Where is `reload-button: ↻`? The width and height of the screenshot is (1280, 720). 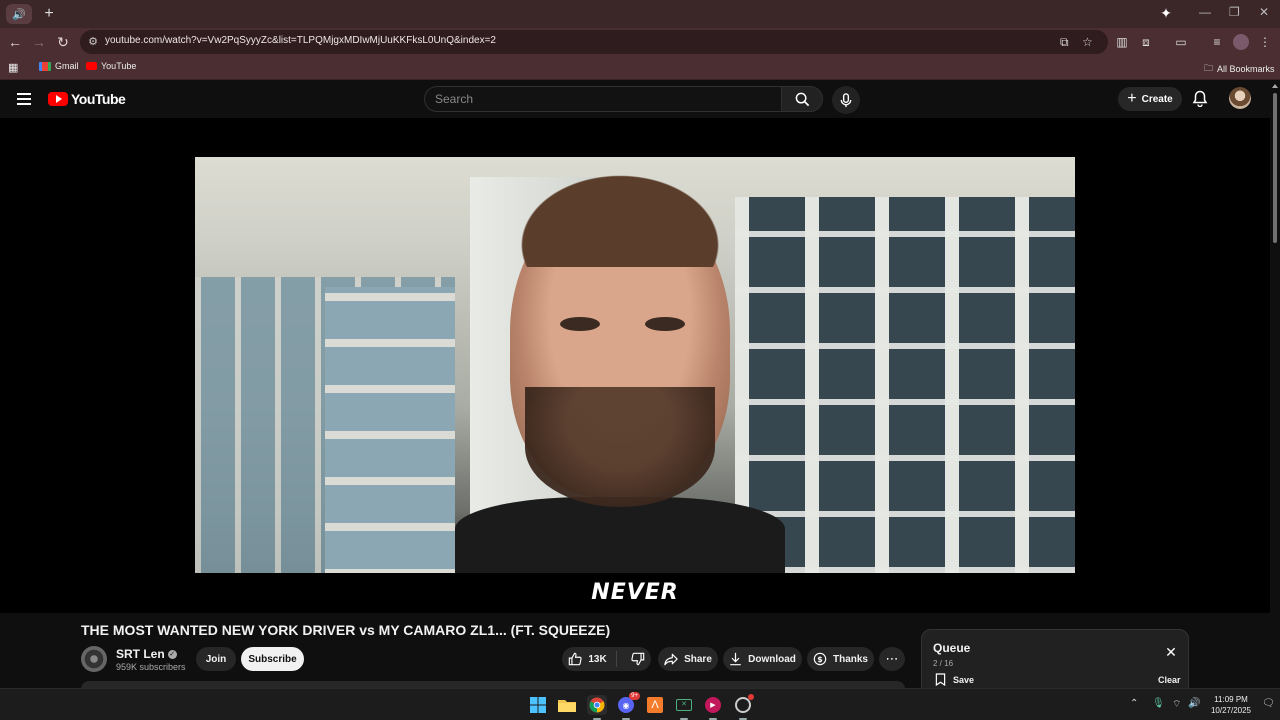
reload-button: ↻ is located at coordinates (63, 42).